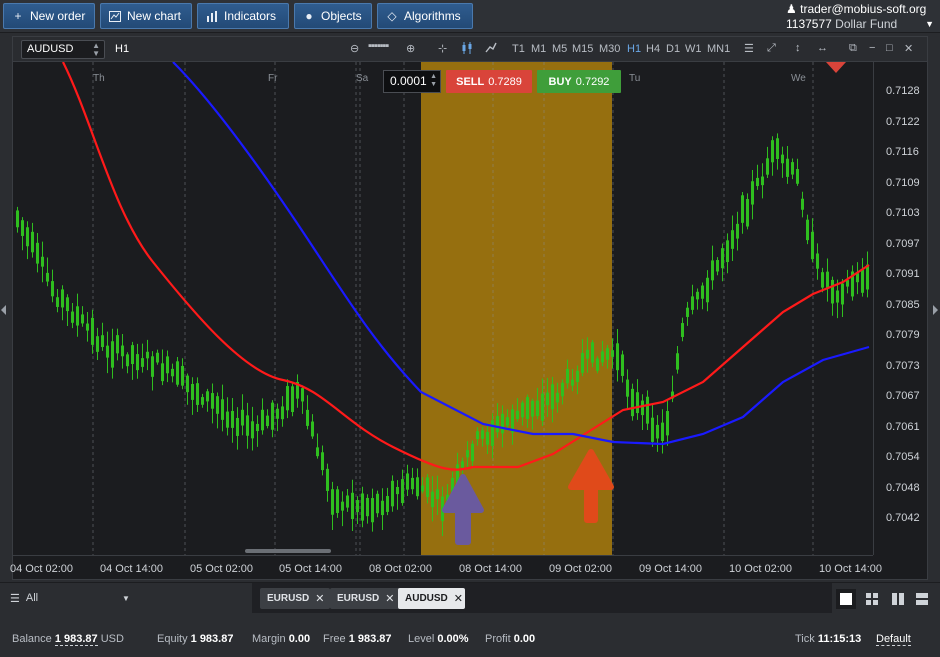 This screenshot has width=940, height=657. Describe the element at coordinates (442, 48) in the screenshot. I see `crosshair-icon: ⊹` at that location.